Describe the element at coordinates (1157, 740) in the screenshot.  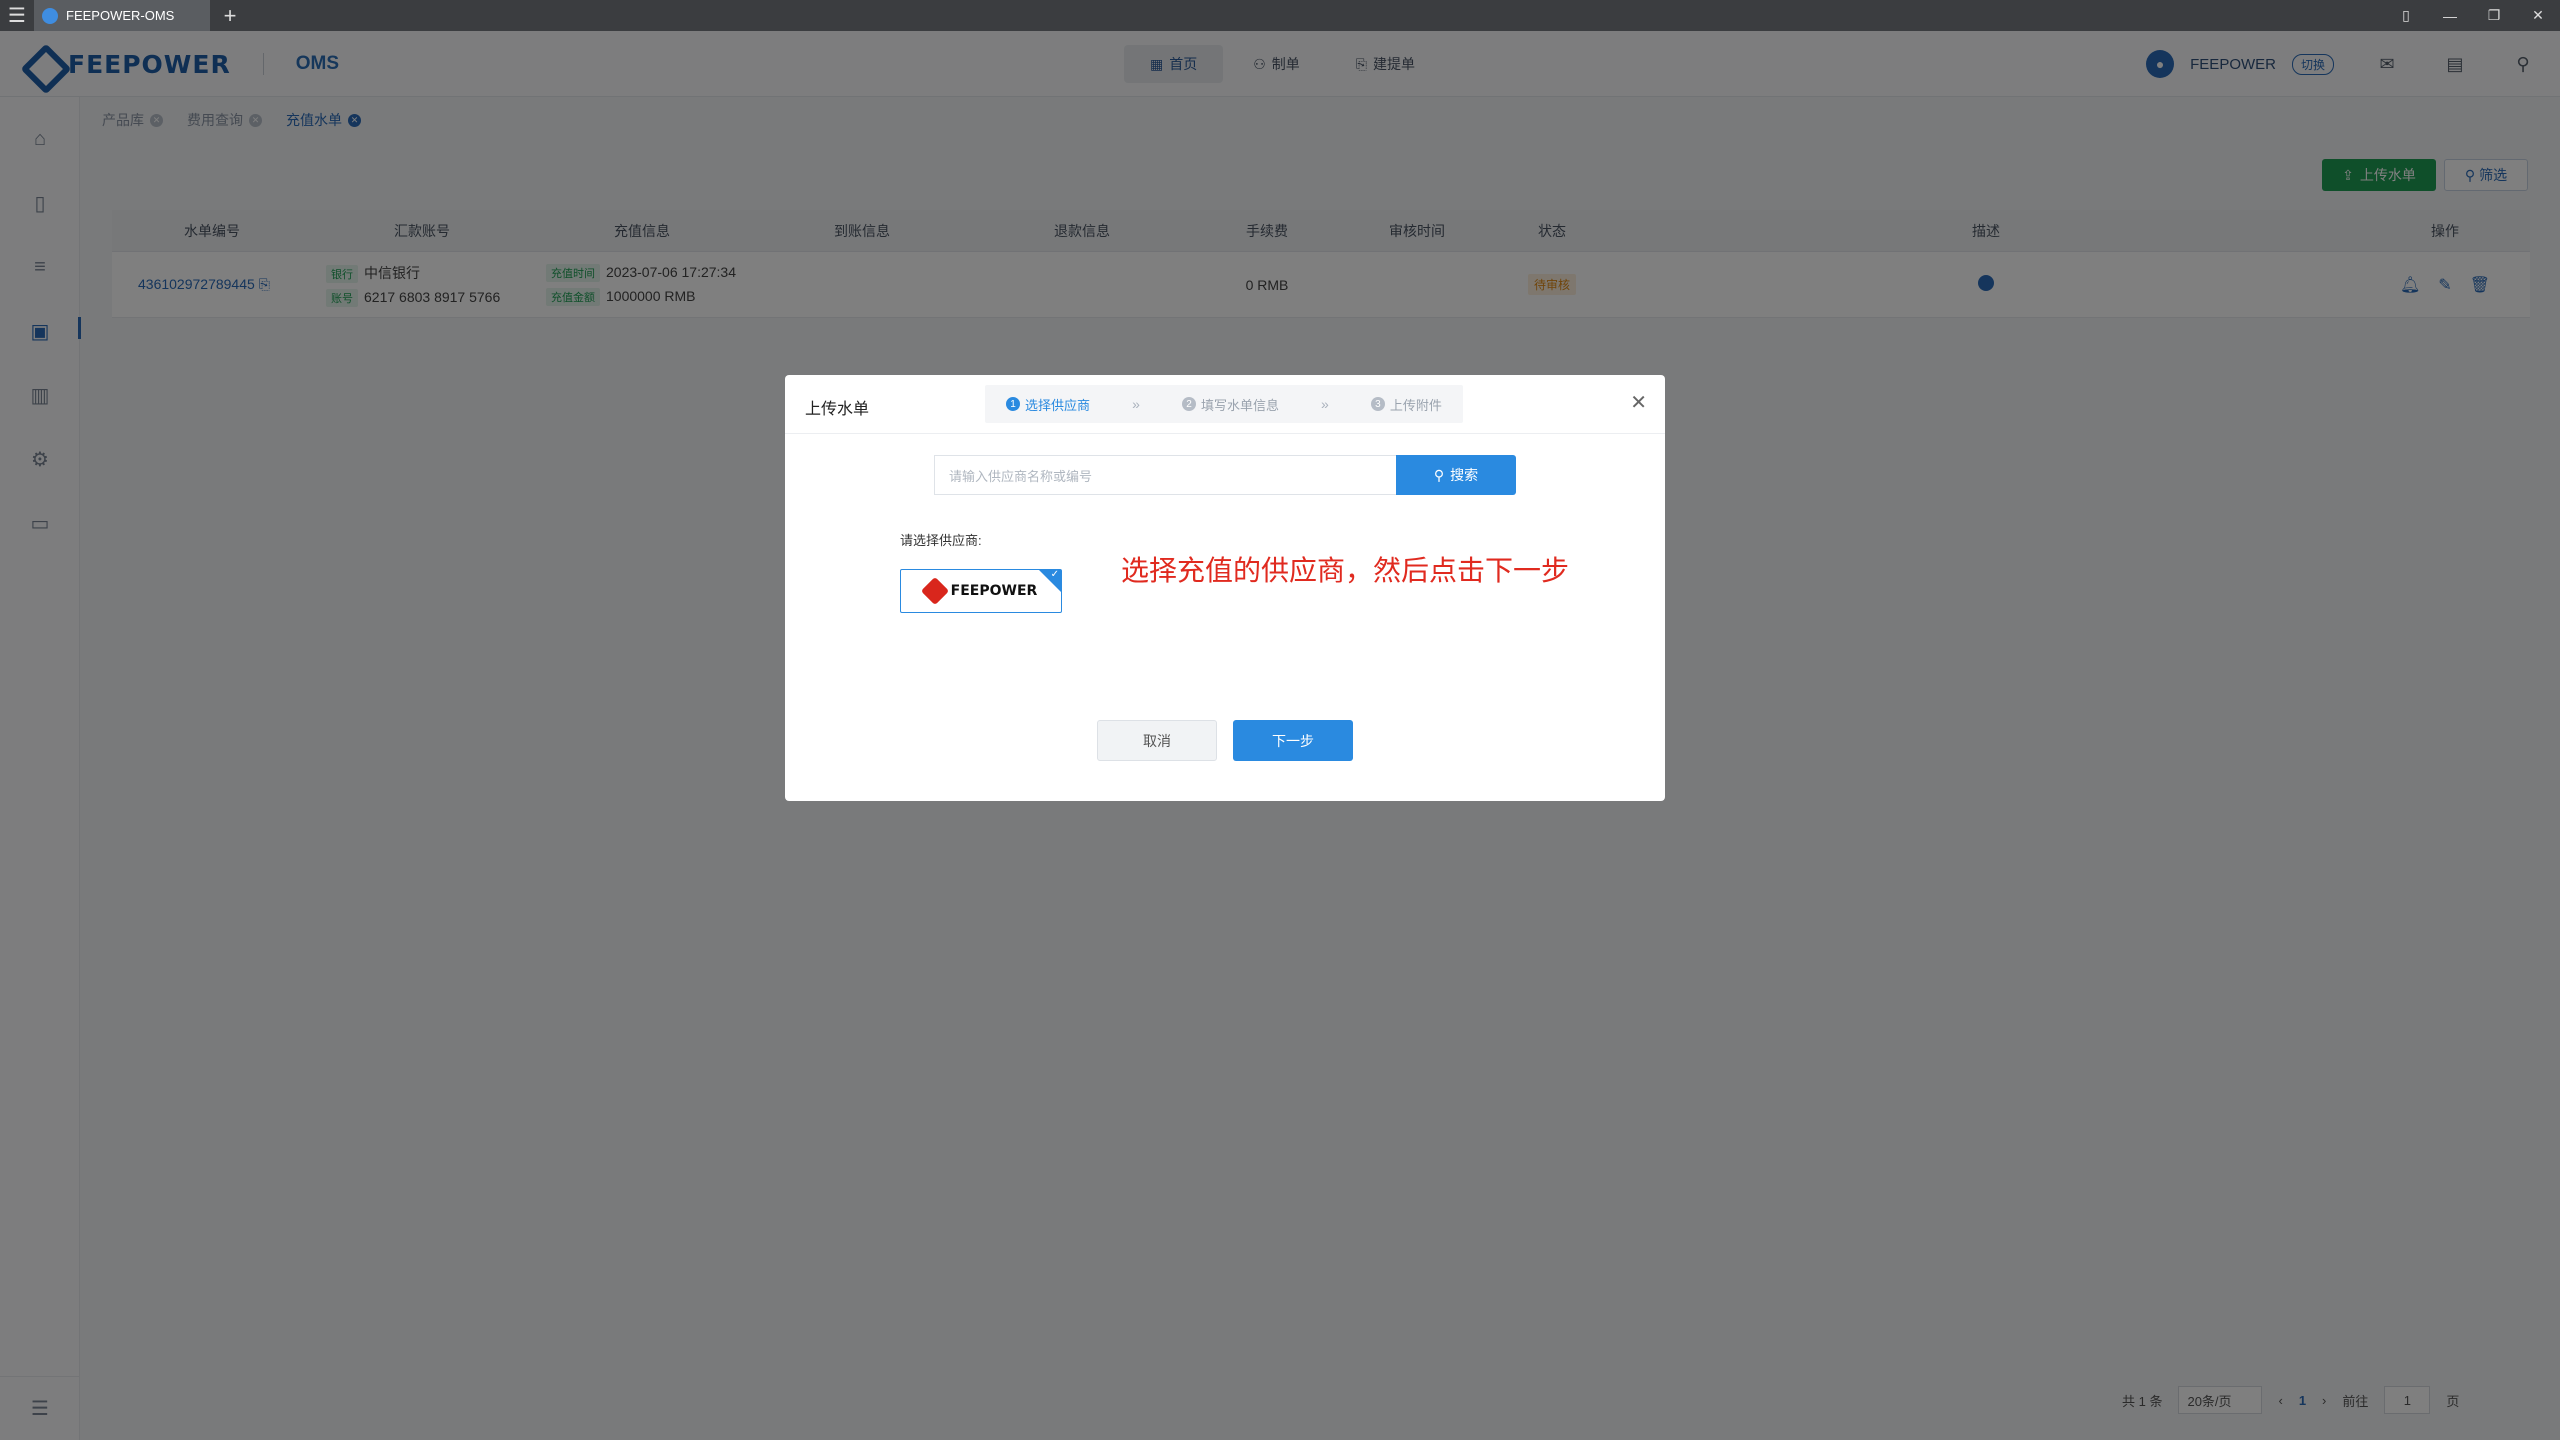
I see `cancel-button: 取消` at that location.